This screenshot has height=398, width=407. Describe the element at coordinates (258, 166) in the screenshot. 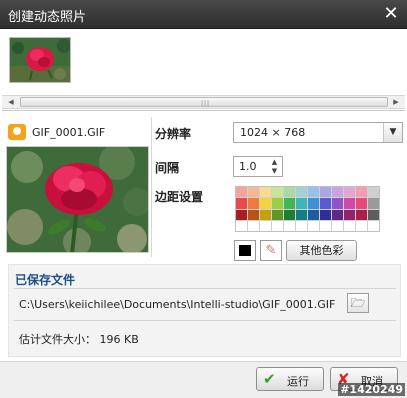

I see `interval-spinner: 1.0 ▲ ▼` at that location.